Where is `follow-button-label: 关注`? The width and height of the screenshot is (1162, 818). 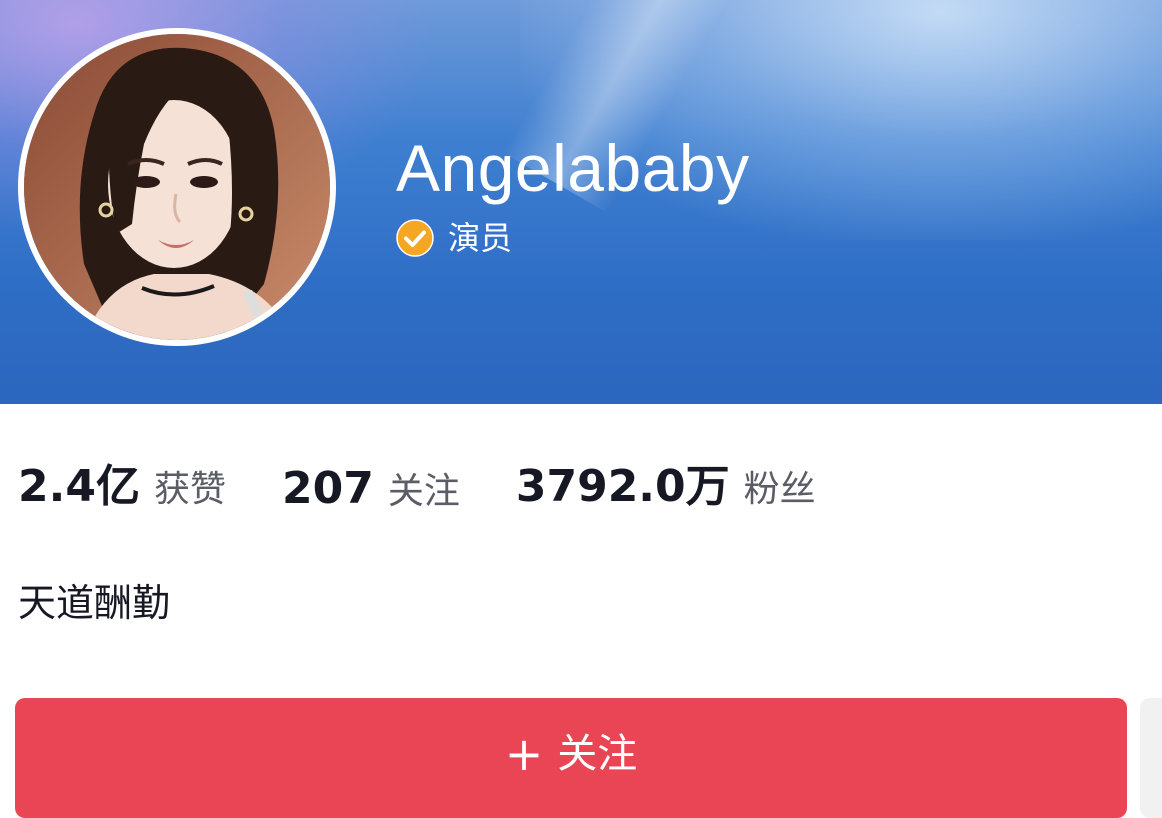
follow-button-label: 关注 is located at coordinates (597, 754).